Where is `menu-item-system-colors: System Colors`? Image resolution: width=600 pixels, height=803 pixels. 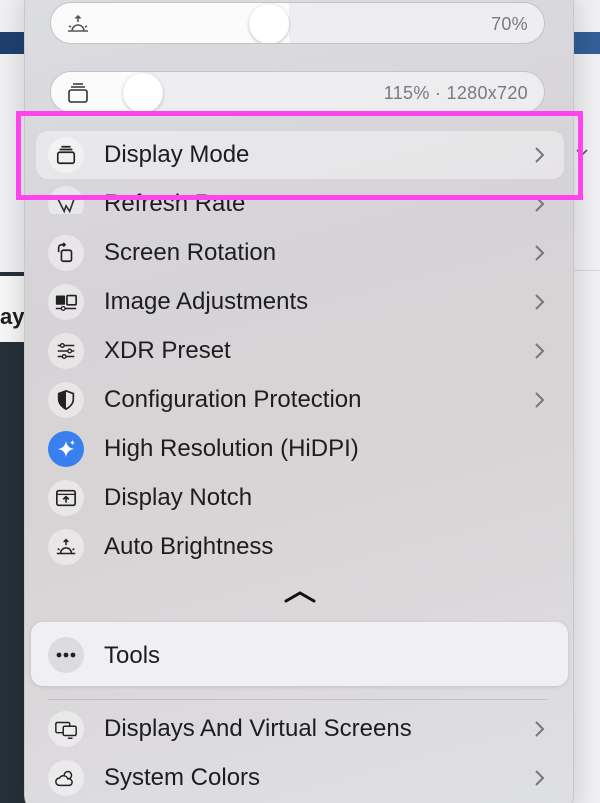 menu-item-system-colors: System Colors is located at coordinates (300, 778).